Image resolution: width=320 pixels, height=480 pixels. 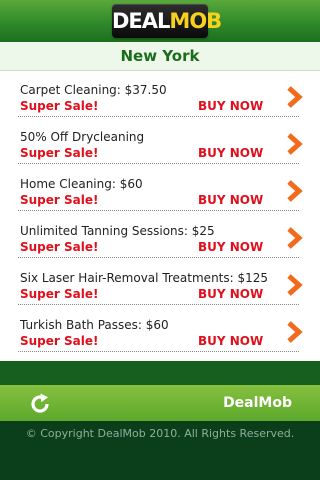 What do you see at coordinates (160, 373) in the screenshot?
I see `footer-band` at bounding box center [160, 373].